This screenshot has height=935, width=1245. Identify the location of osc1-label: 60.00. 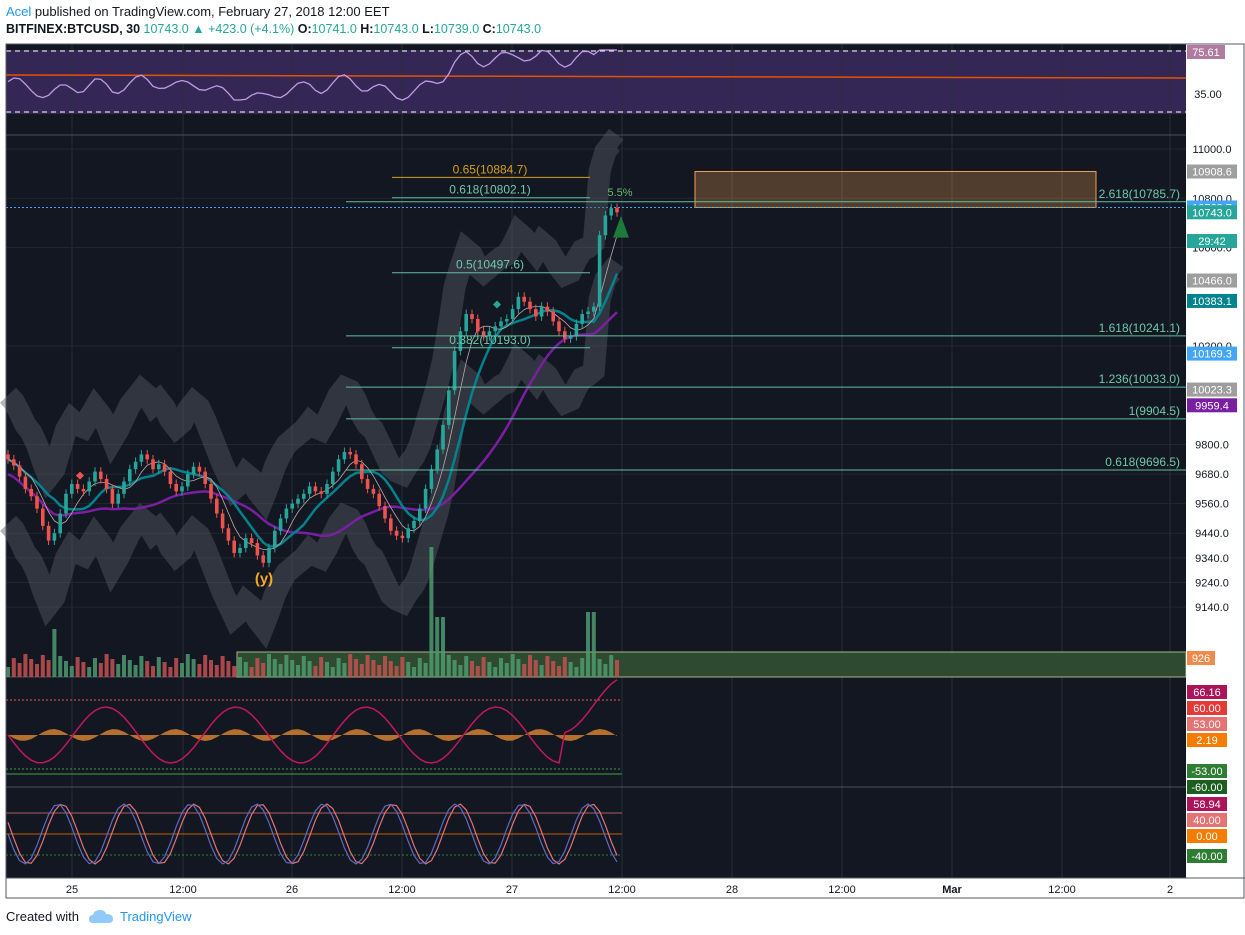
(1207, 709).